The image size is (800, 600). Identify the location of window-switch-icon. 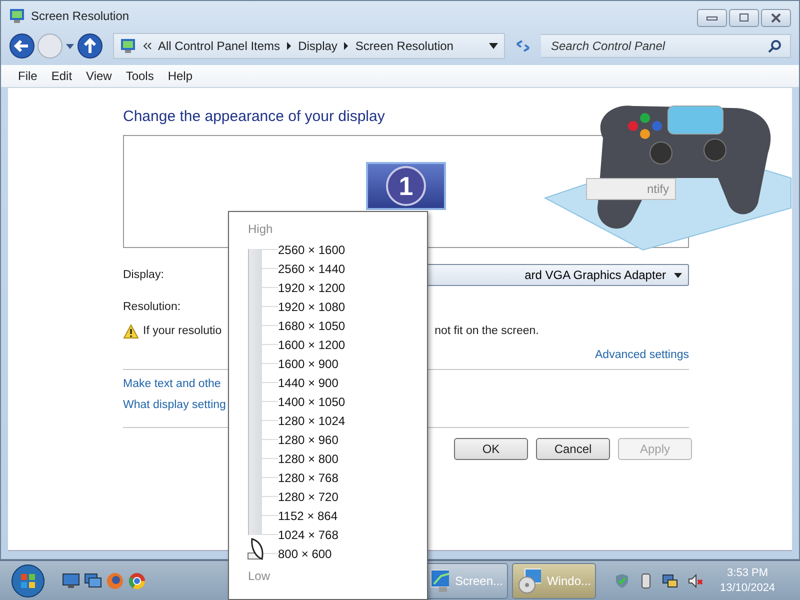
(93, 580).